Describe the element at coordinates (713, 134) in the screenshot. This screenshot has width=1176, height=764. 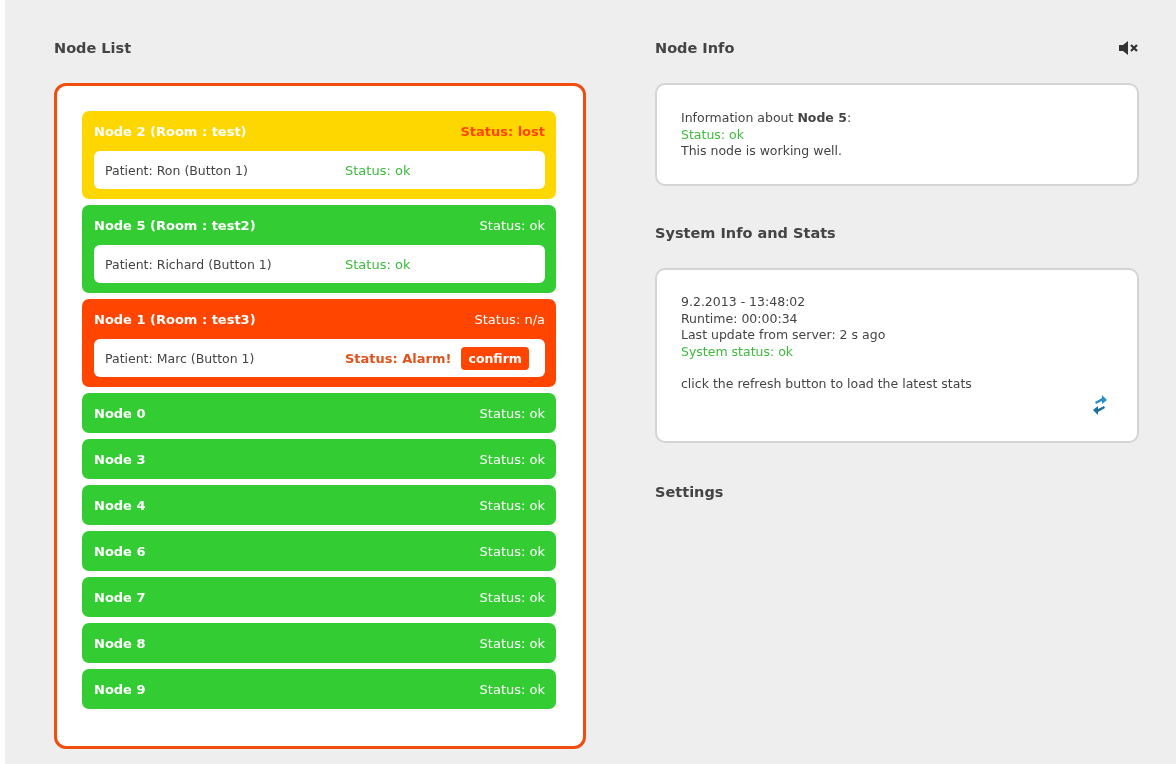
I see `info-line: Status: ok` at that location.